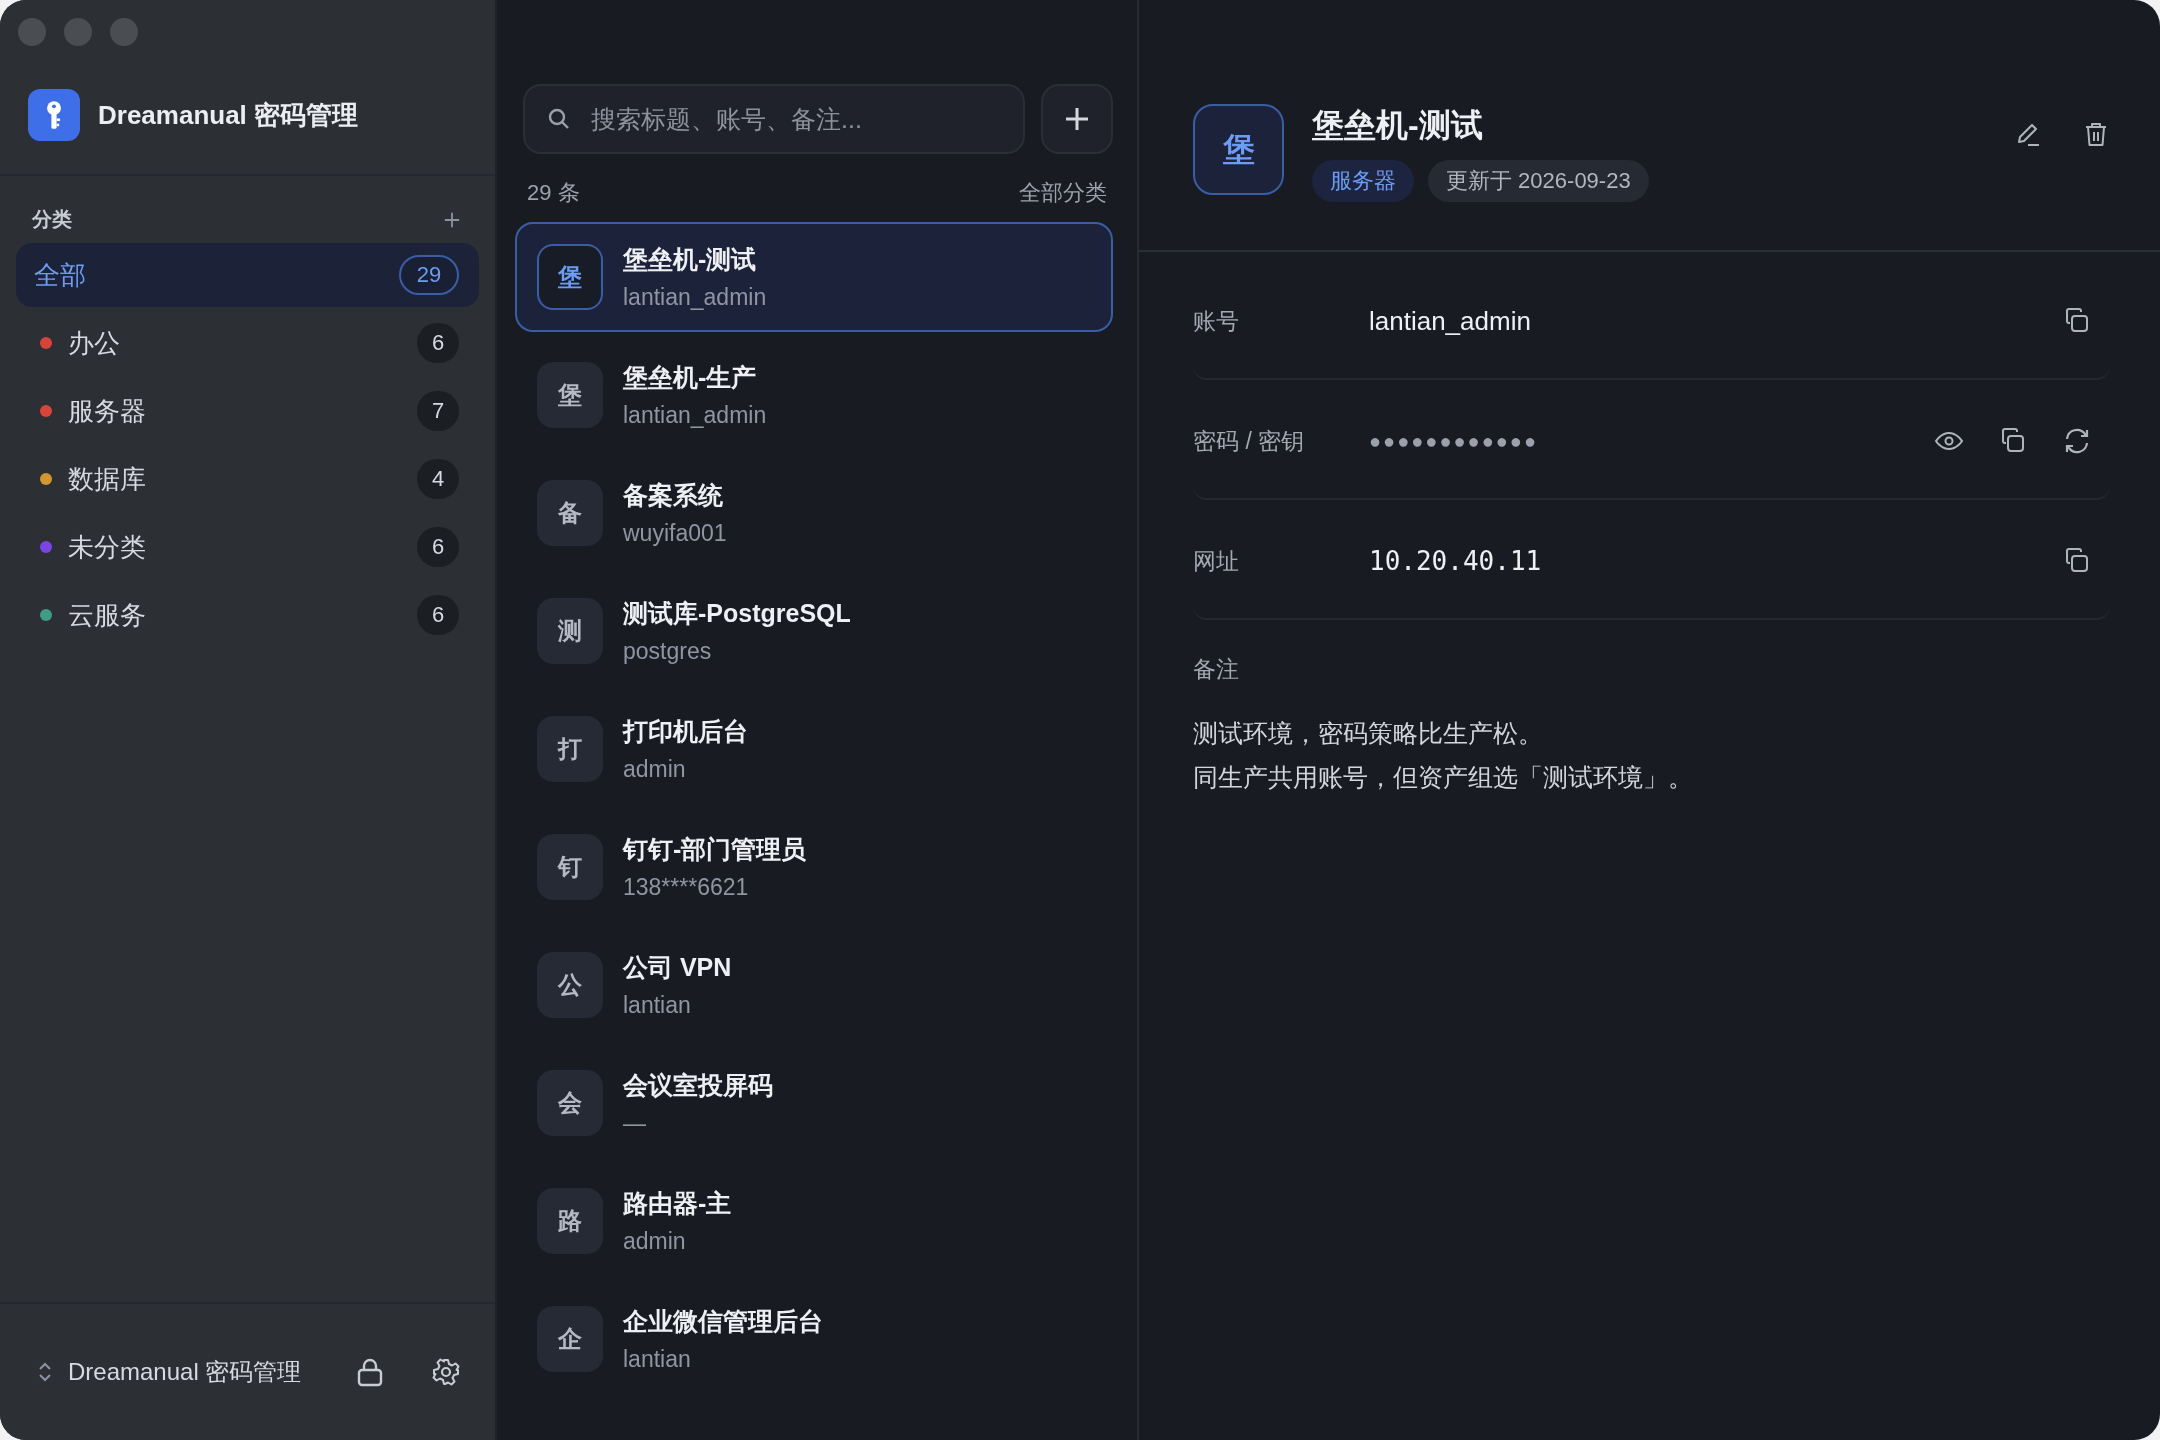 This screenshot has height=1440, width=2160. Describe the element at coordinates (1443, 777) in the screenshot. I see `notes-text: 同生产共用账号，但资产组选「测试环境」。` at that location.